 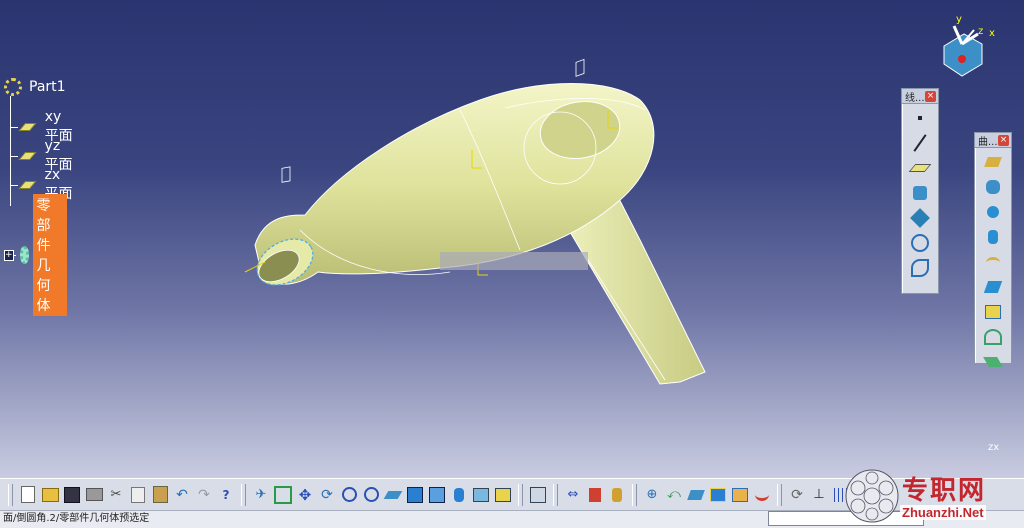 I want to click on measure-item-button, so click(x=595, y=495).